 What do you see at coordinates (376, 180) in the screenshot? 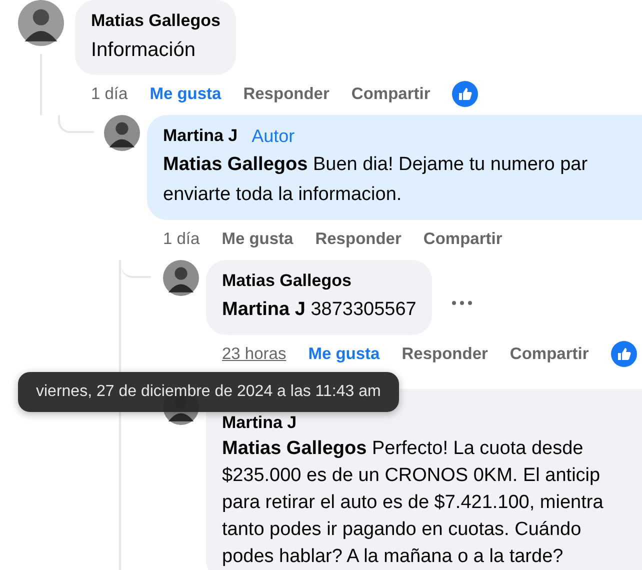
I see `comment-text: Matias Gallegos Buen dia! Dejame tu numero par enviarte toda la informacion.` at bounding box center [376, 180].